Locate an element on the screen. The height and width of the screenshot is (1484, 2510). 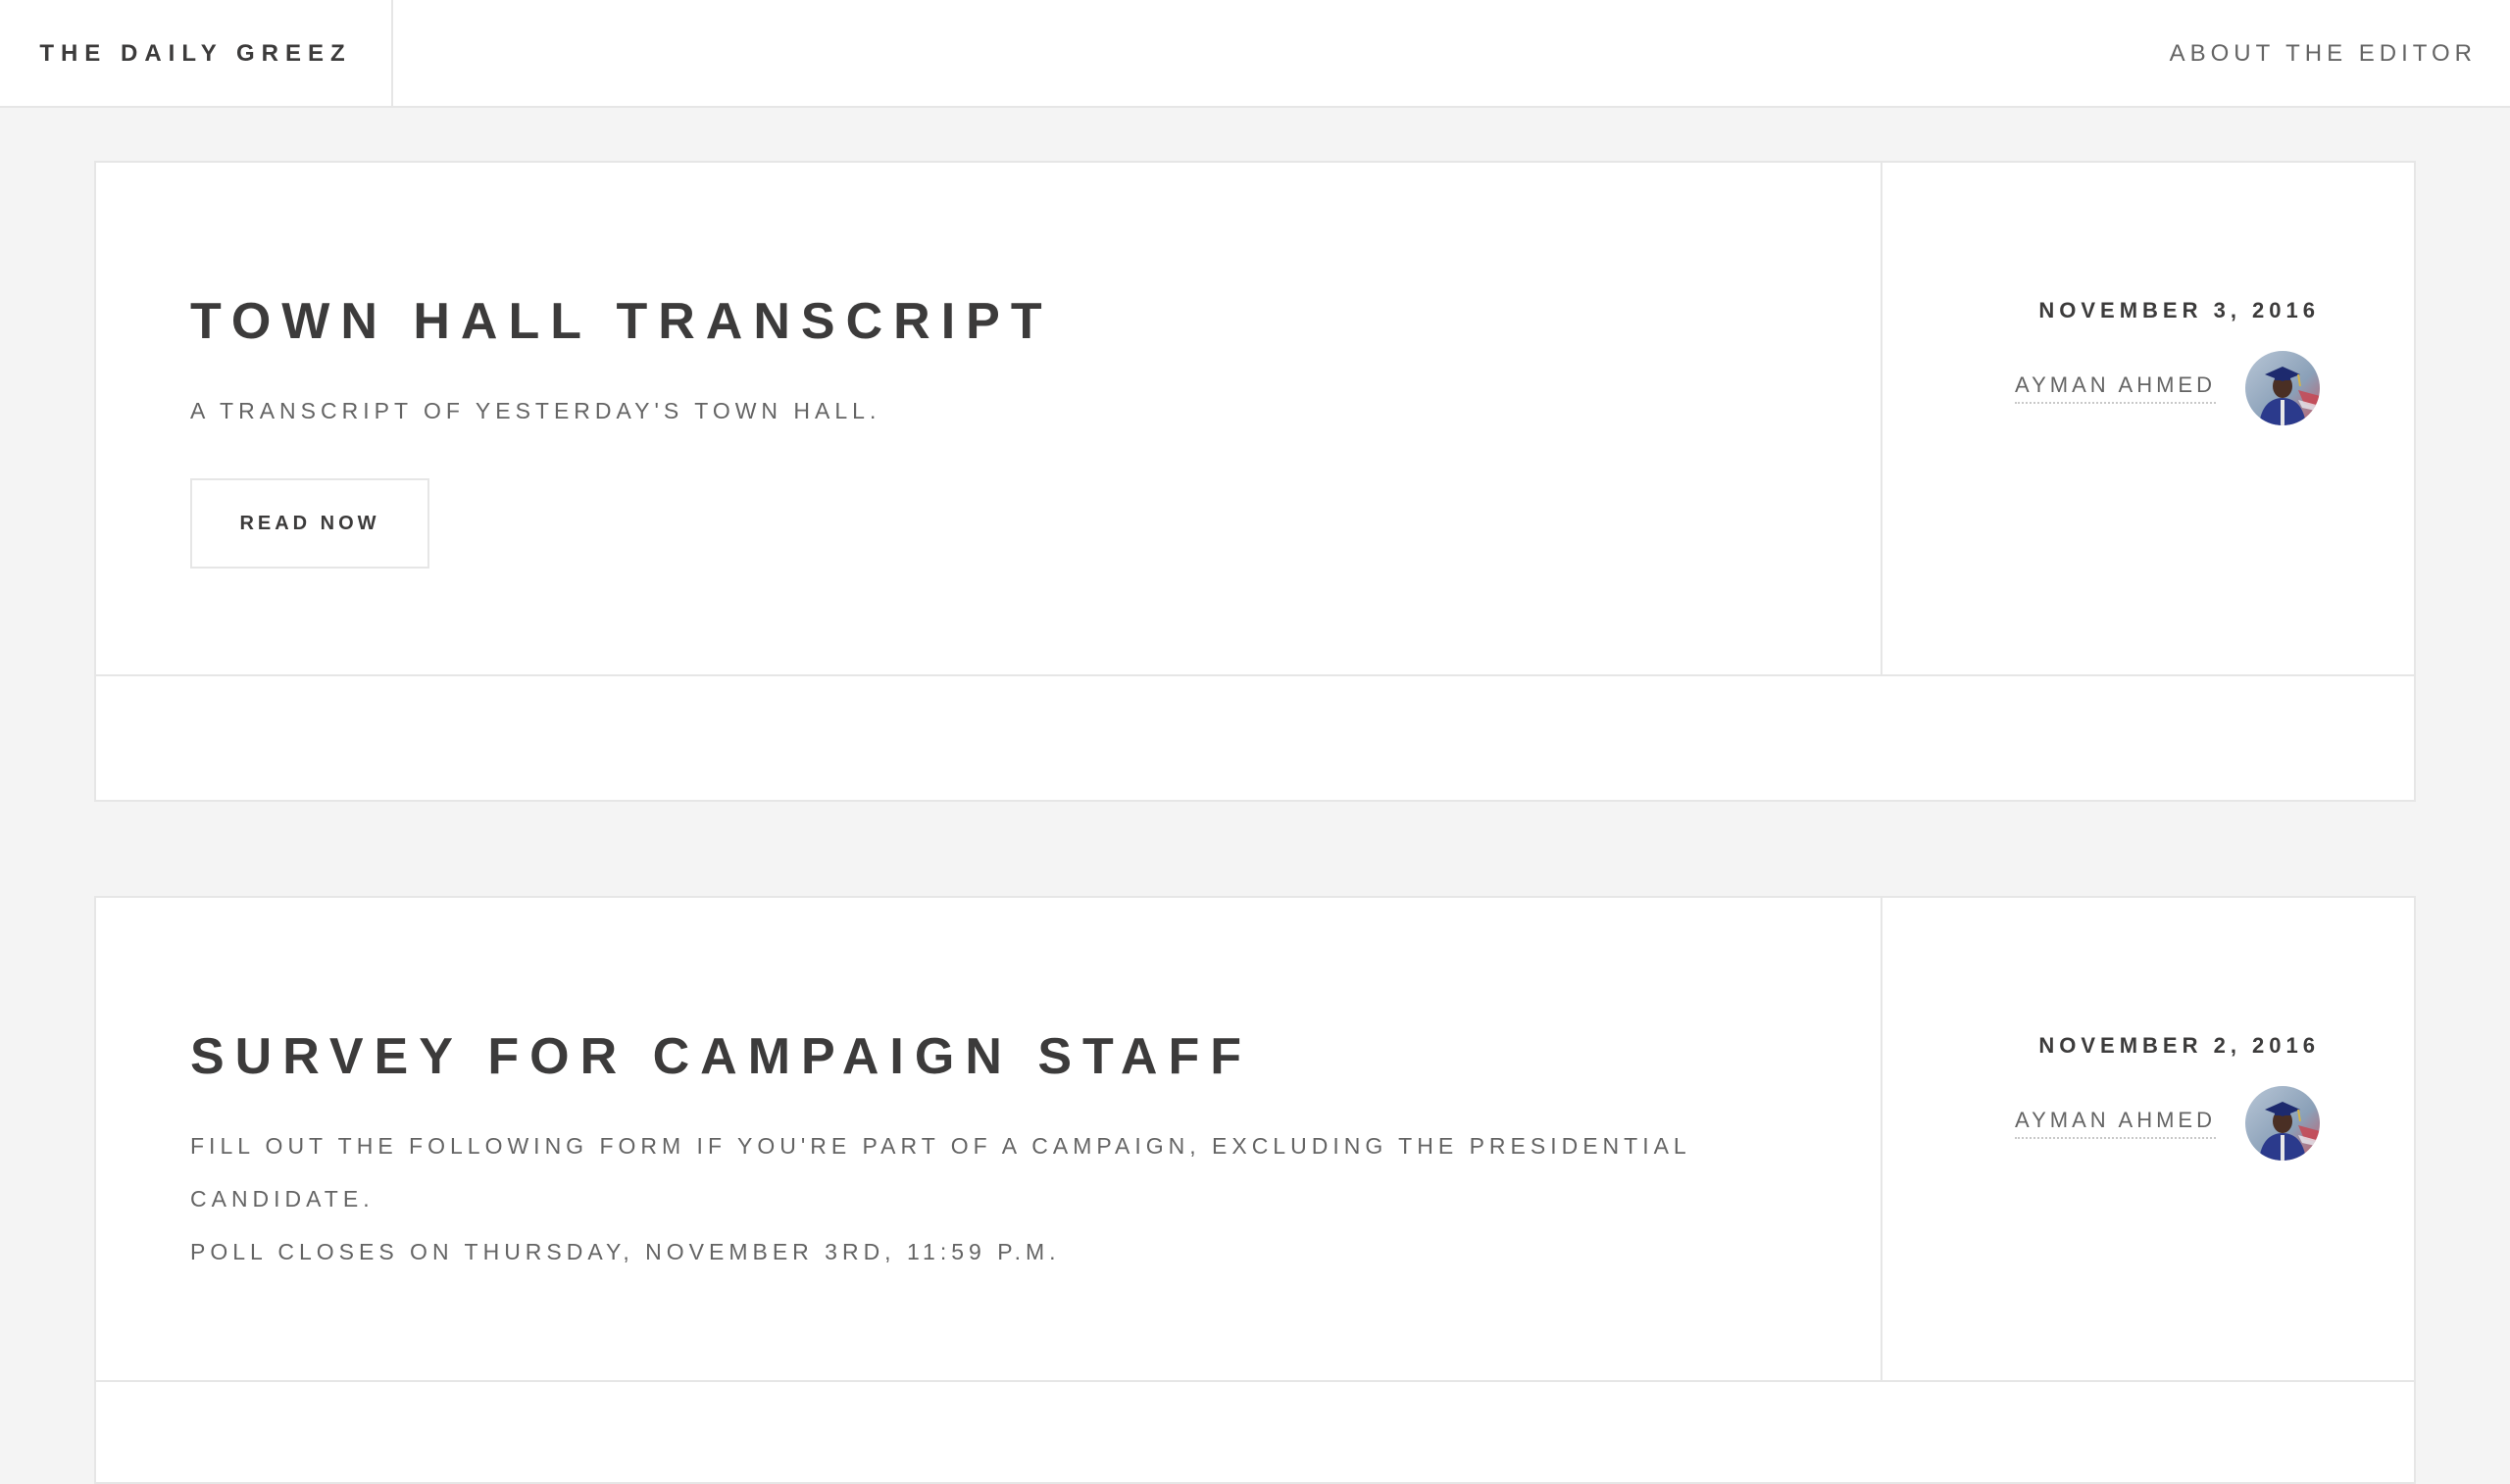
brand-container: THE DAILY GREEZ is located at coordinates (196, 54).